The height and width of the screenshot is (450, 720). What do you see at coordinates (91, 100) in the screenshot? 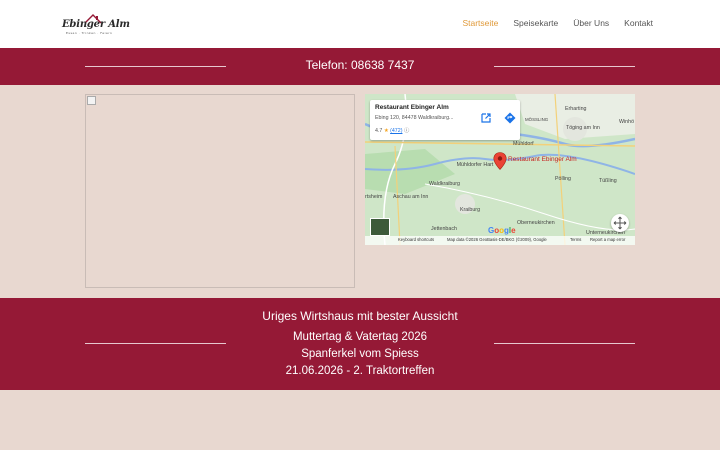
I see `broken-image-icon` at bounding box center [91, 100].